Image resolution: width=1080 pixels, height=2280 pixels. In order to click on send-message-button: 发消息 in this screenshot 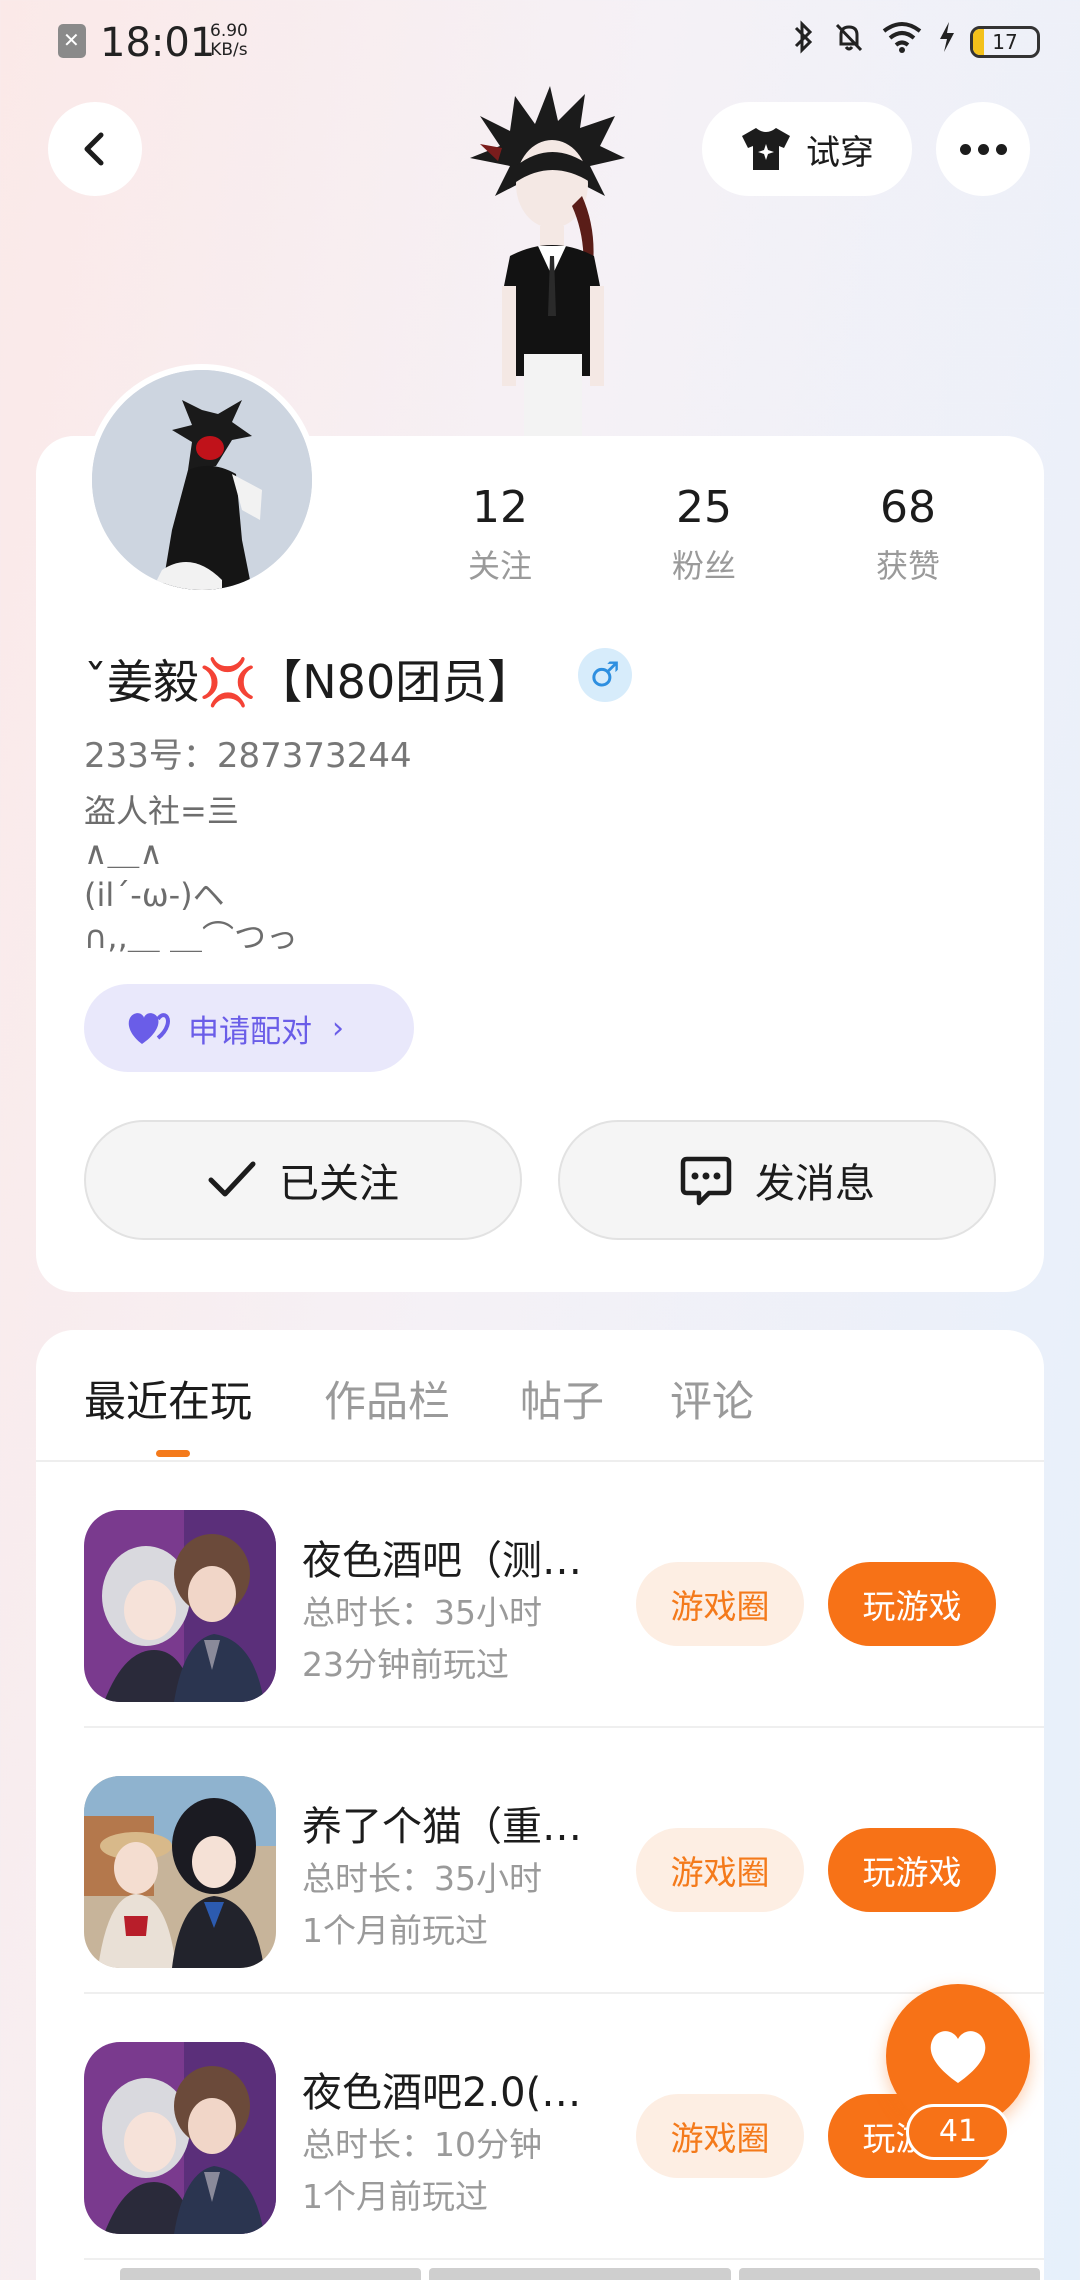, I will do `click(777, 1180)`.